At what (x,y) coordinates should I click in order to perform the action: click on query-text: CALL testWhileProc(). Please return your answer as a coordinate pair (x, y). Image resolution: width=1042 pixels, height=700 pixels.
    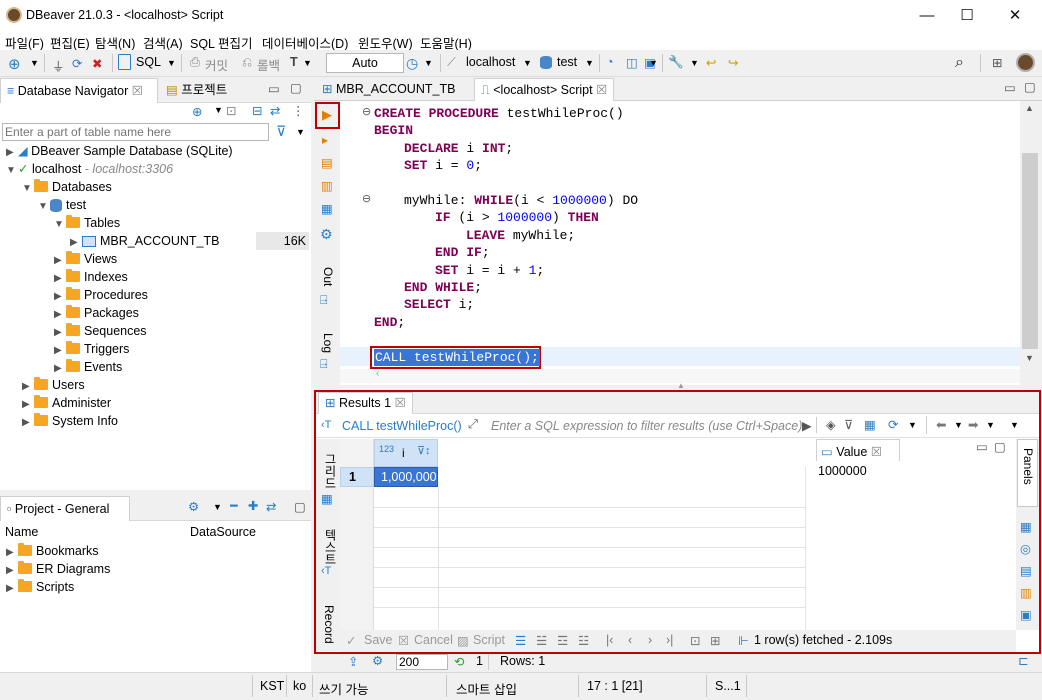
    Looking at the image, I should click on (402, 426).